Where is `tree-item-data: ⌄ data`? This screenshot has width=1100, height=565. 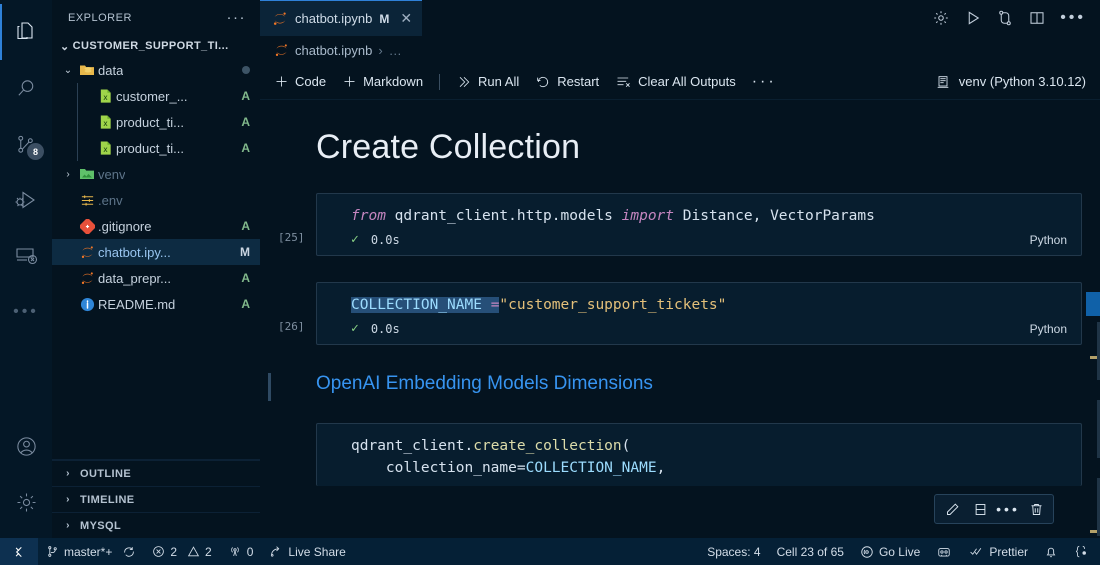
tree-item-data: ⌄ data is located at coordinates (156, 70).